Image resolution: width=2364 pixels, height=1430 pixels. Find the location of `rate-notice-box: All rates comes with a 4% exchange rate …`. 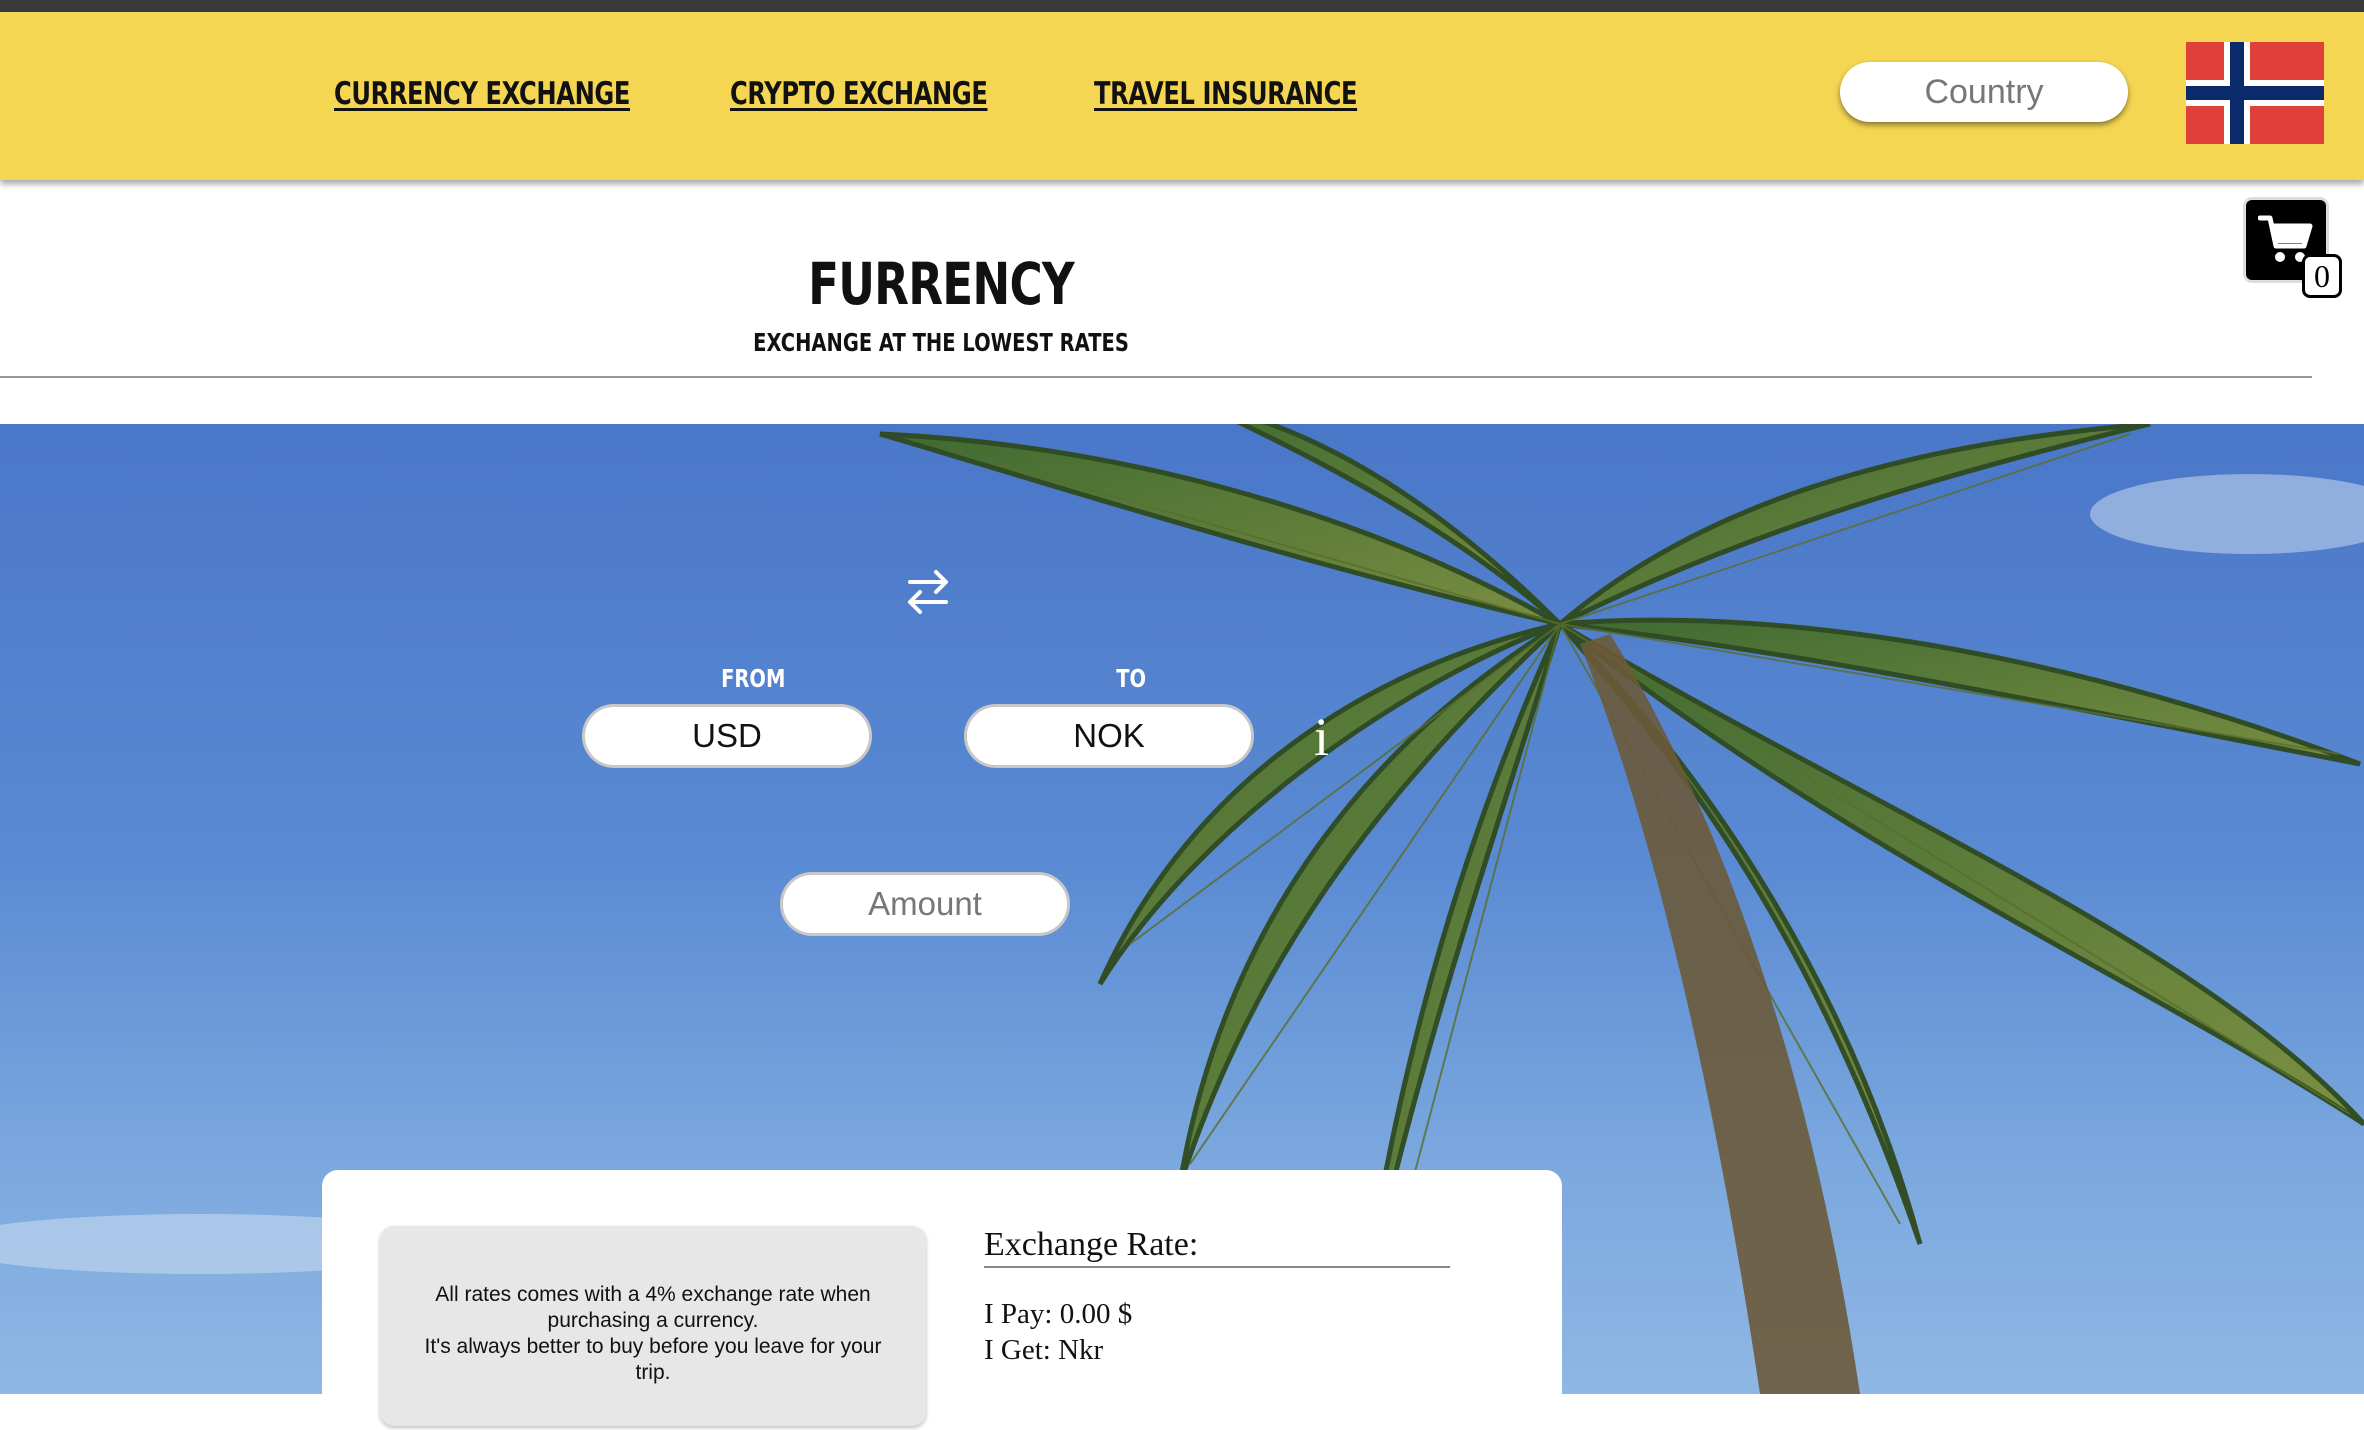

rate-notice-box: All rates comes with a 4% exchange rate … is located at coordinates (653, 1326).